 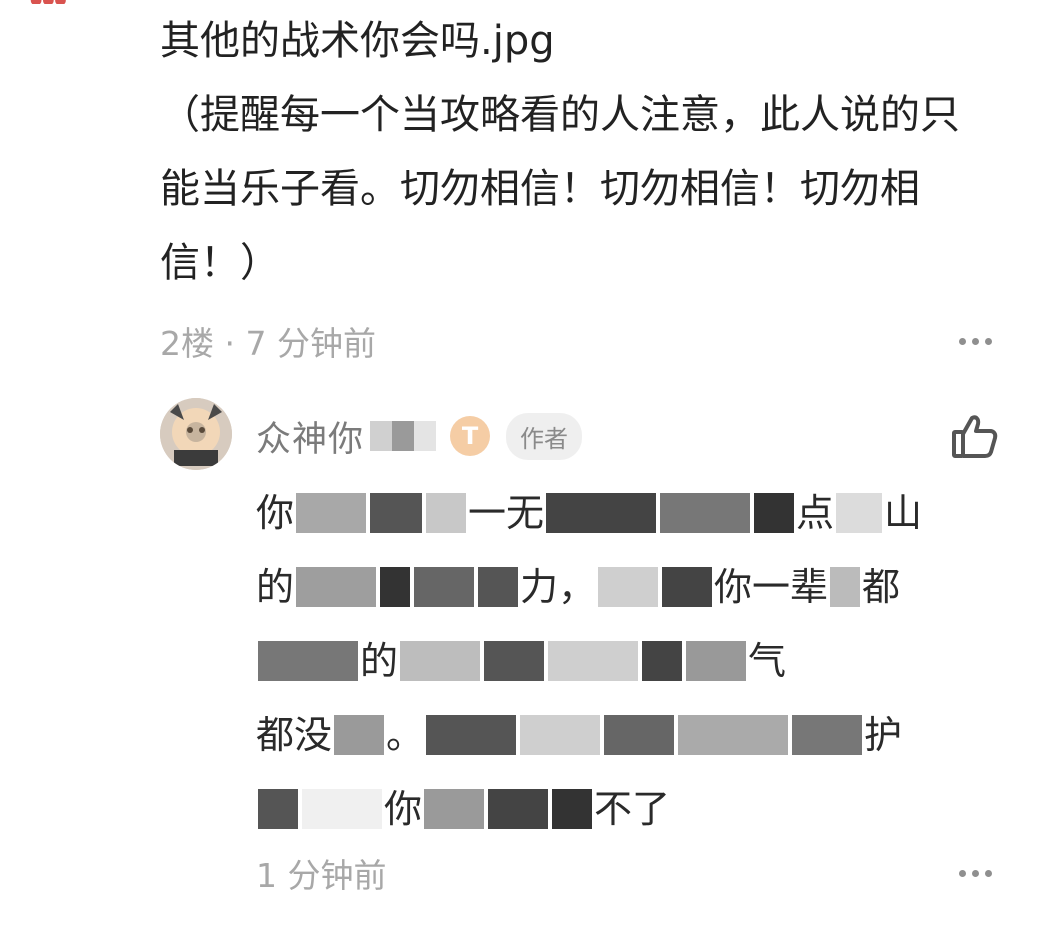 I want to click on level-badge: T, so click(x=470, y=436).